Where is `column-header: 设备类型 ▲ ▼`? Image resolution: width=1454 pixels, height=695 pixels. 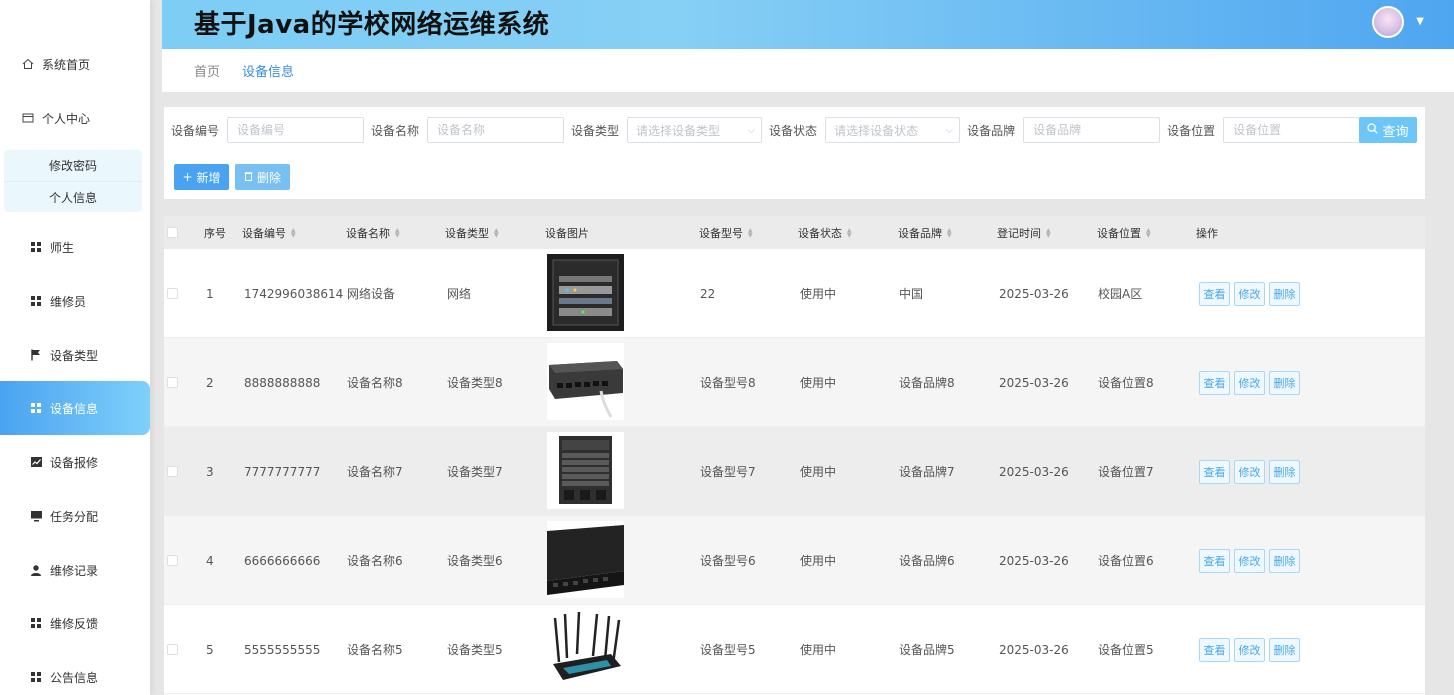
column-header: 设备类型 ▲ ▼ is located at coordinates (472, 232).